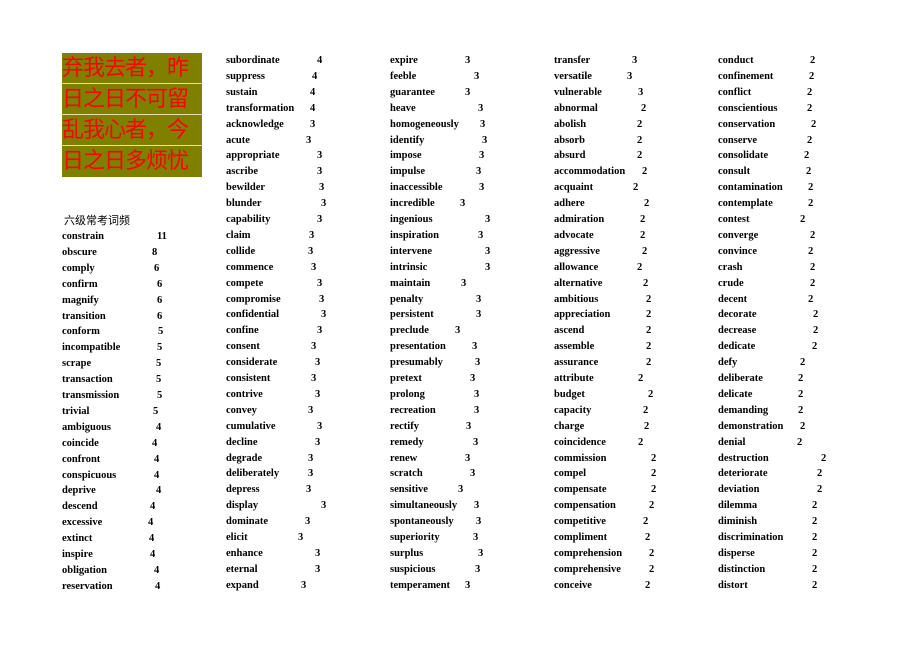 The image size is (920, 651). What do you see at coordinates (573, 410) in the screenshot?
I see `word-text: capacity` at bounding box center [573, 410].